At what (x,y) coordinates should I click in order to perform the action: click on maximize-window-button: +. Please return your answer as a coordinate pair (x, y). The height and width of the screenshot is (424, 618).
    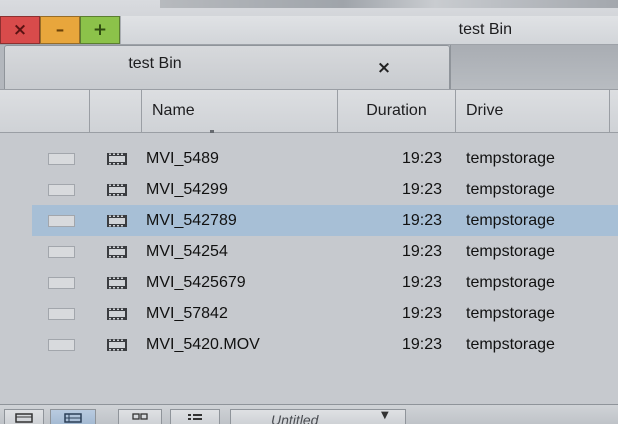
    Looking at the image, I should click on (100, 30).